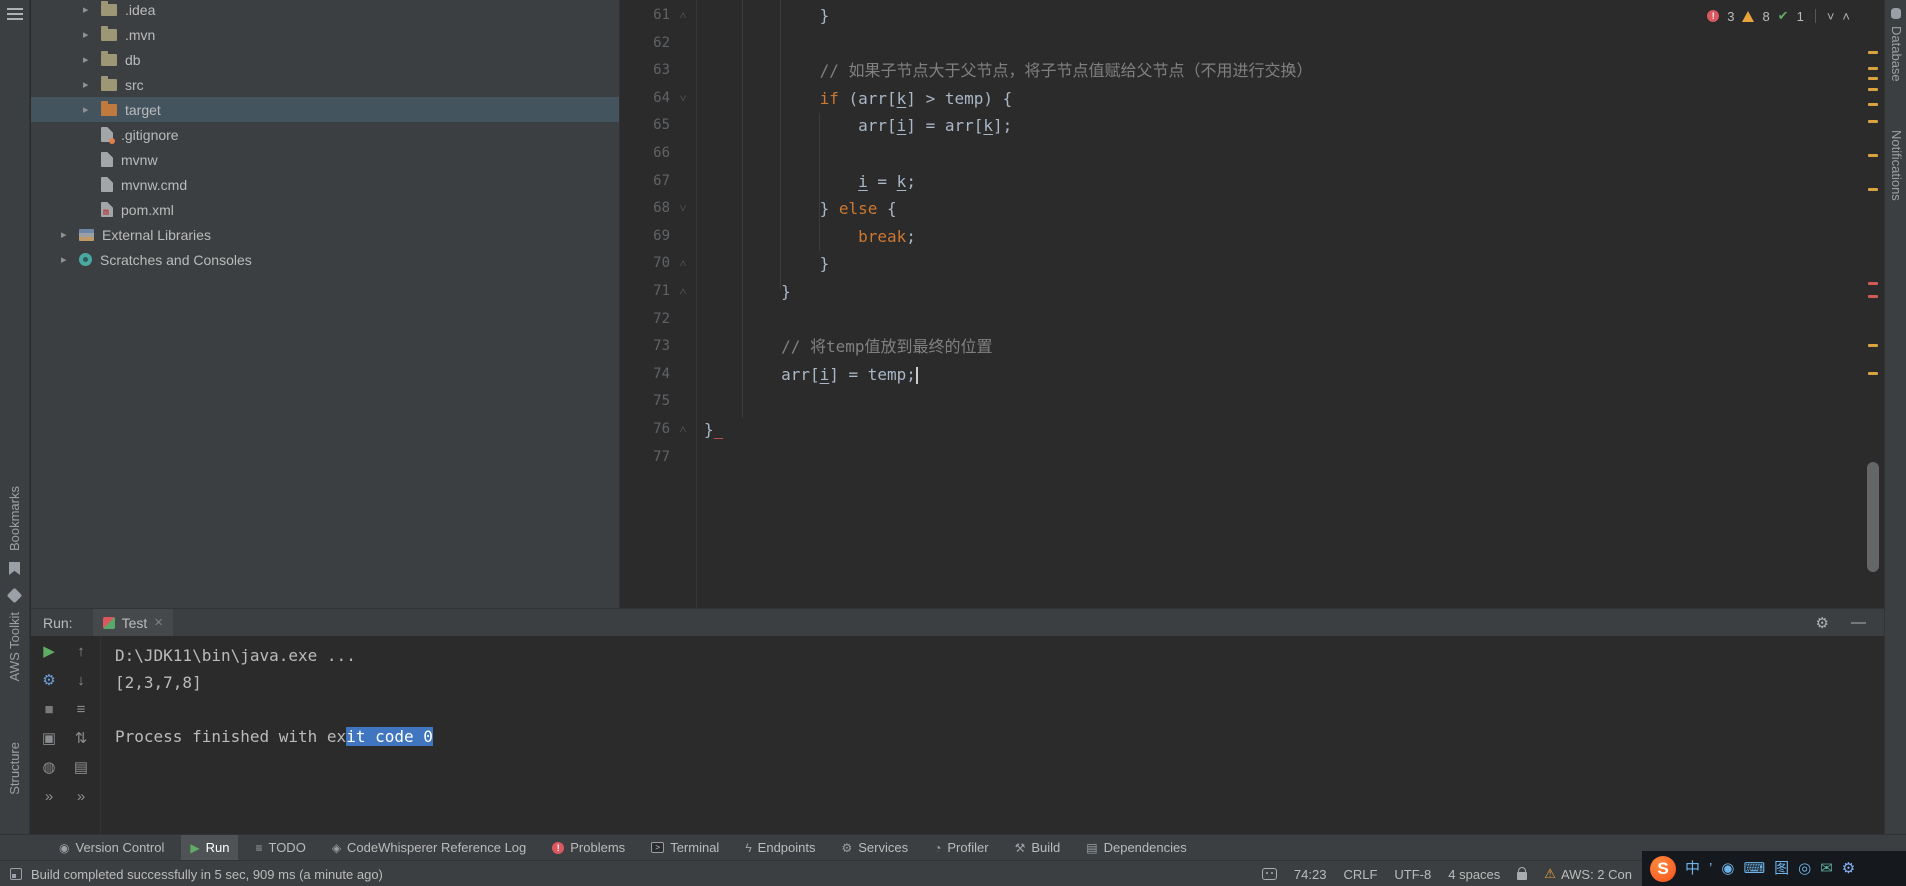 The image size is (1906, 886). What do you see at coordinates (1873, 304) in the screenshot?
I see `error-stripe` at bounding box center [1873, 304].